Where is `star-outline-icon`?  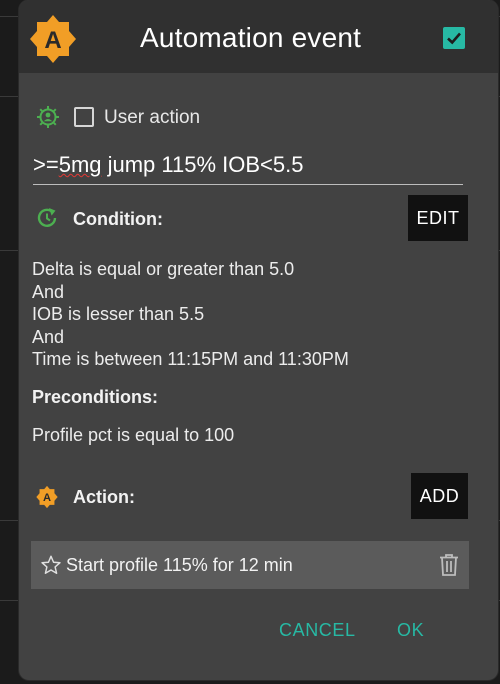
star-outline-icon is located at coordinates (51, 564).